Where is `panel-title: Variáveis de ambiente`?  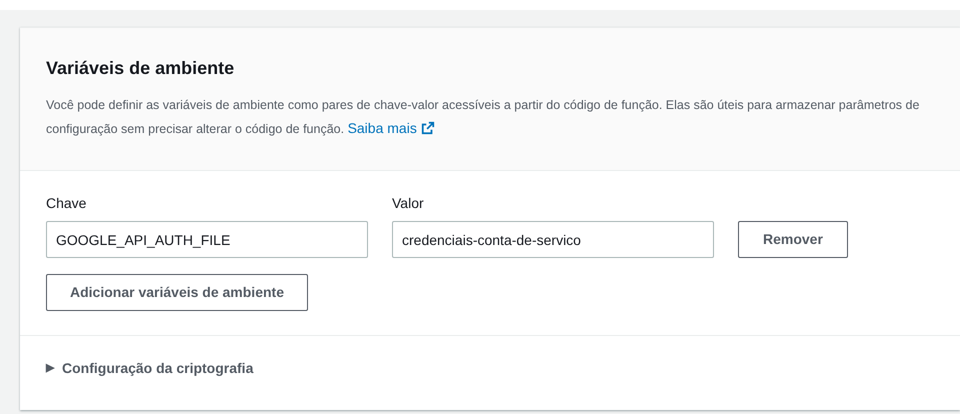 panel-title: Variáveis de ambiente is located at coordinates (141, 69).